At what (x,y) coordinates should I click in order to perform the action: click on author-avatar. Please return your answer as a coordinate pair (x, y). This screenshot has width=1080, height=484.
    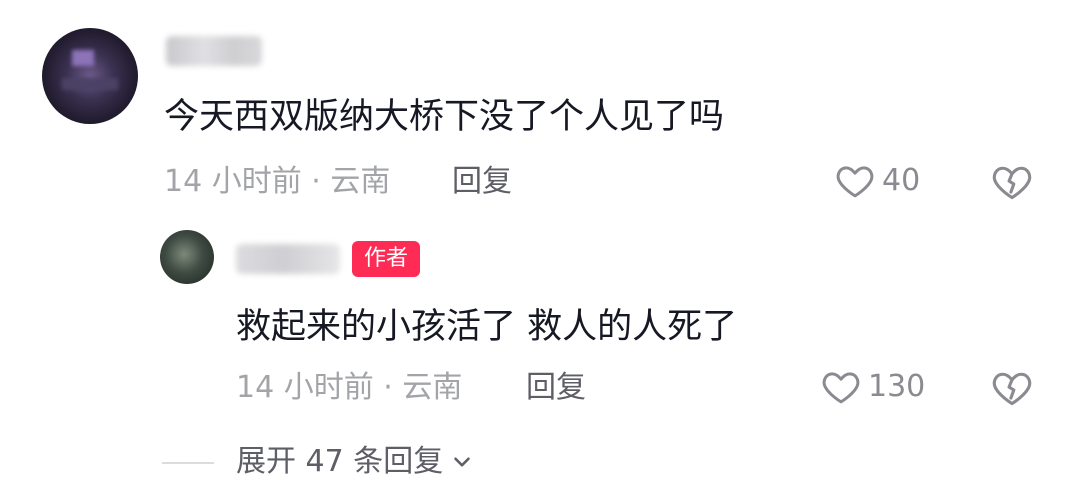
    Looking at the image, I should click on (187, 257).